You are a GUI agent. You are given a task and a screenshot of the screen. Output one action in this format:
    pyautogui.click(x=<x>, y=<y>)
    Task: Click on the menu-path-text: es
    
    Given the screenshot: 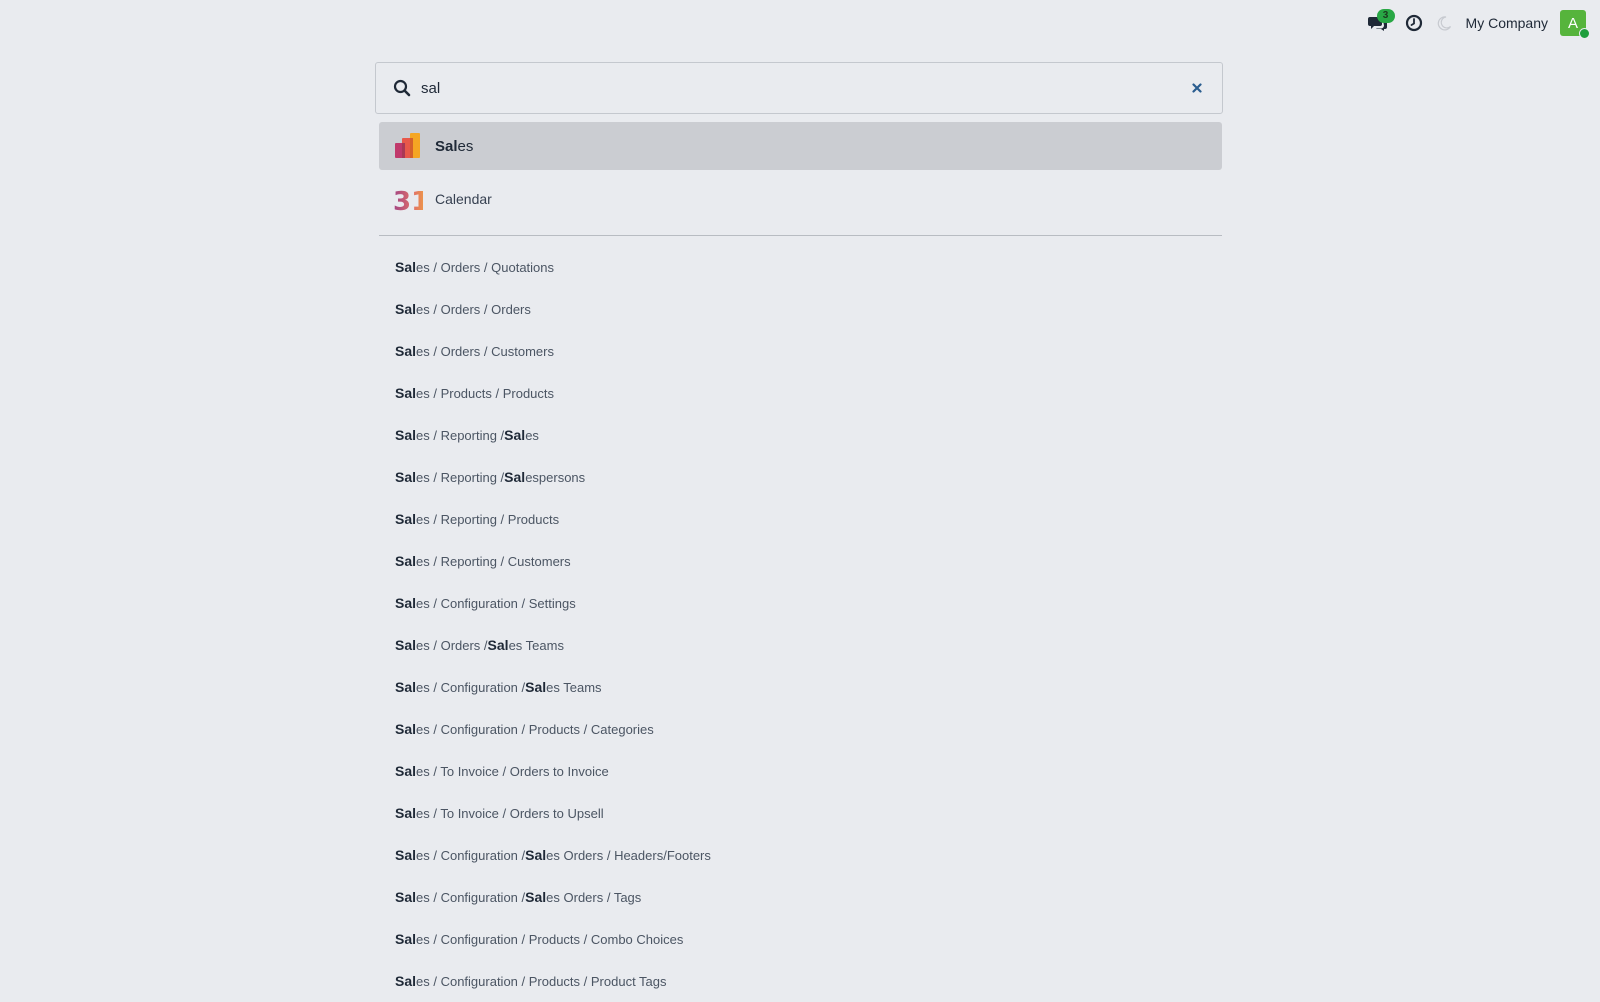 What is the action you would take?
    pyautogui.click(x=532, y=435)
    